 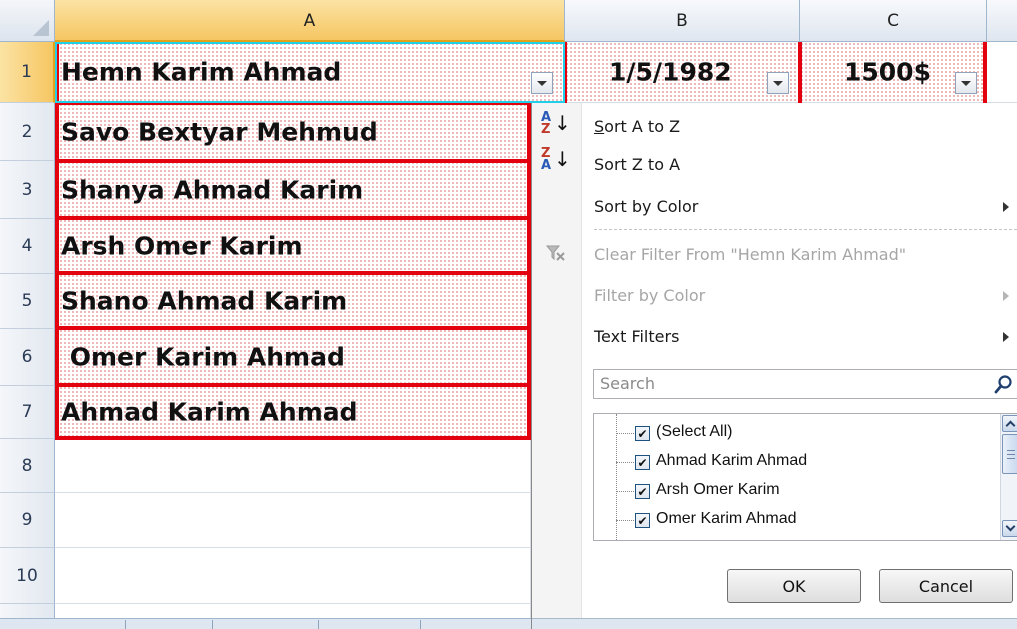 I want to click on column-header-b: B, so click(x=682, y=21).